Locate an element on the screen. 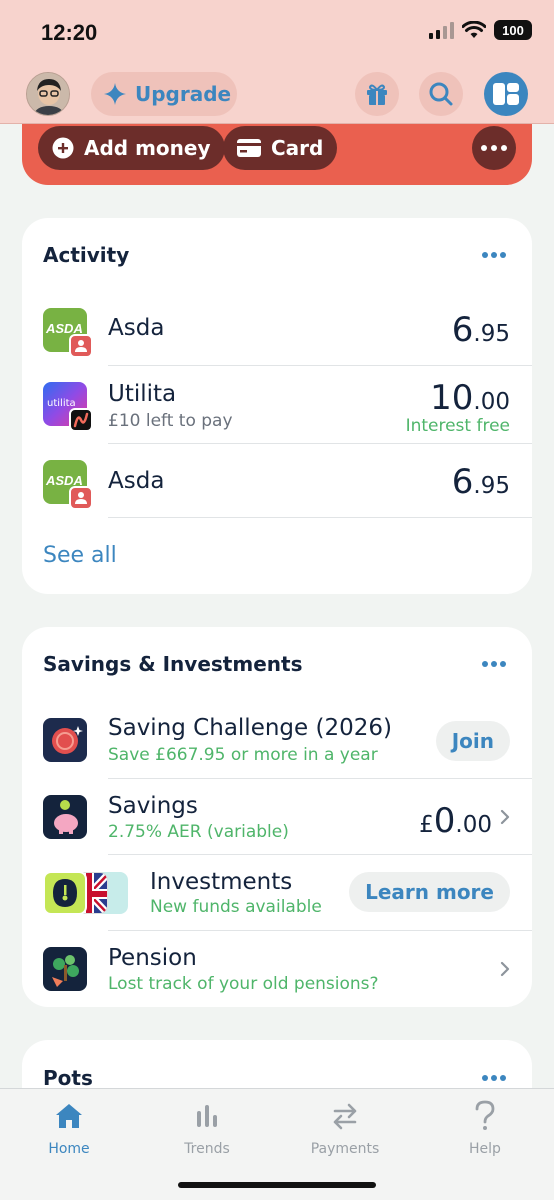 Image resolution: width=554 pixels, height=1200 pixels. flex-badge-icon is located at coordinates (81, 420).